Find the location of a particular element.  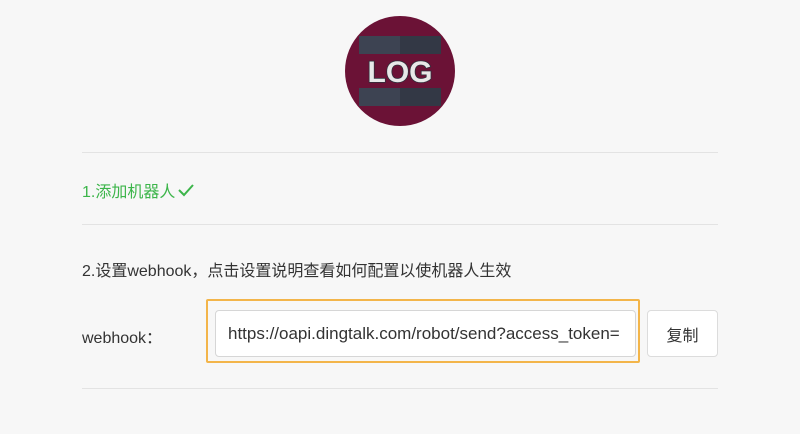

checkmark-icon is located at coordinates (186, 190).